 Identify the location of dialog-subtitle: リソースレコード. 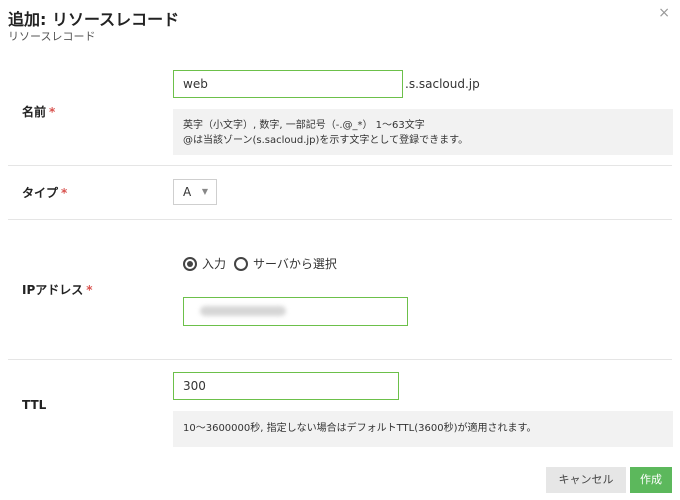
(52, 36).